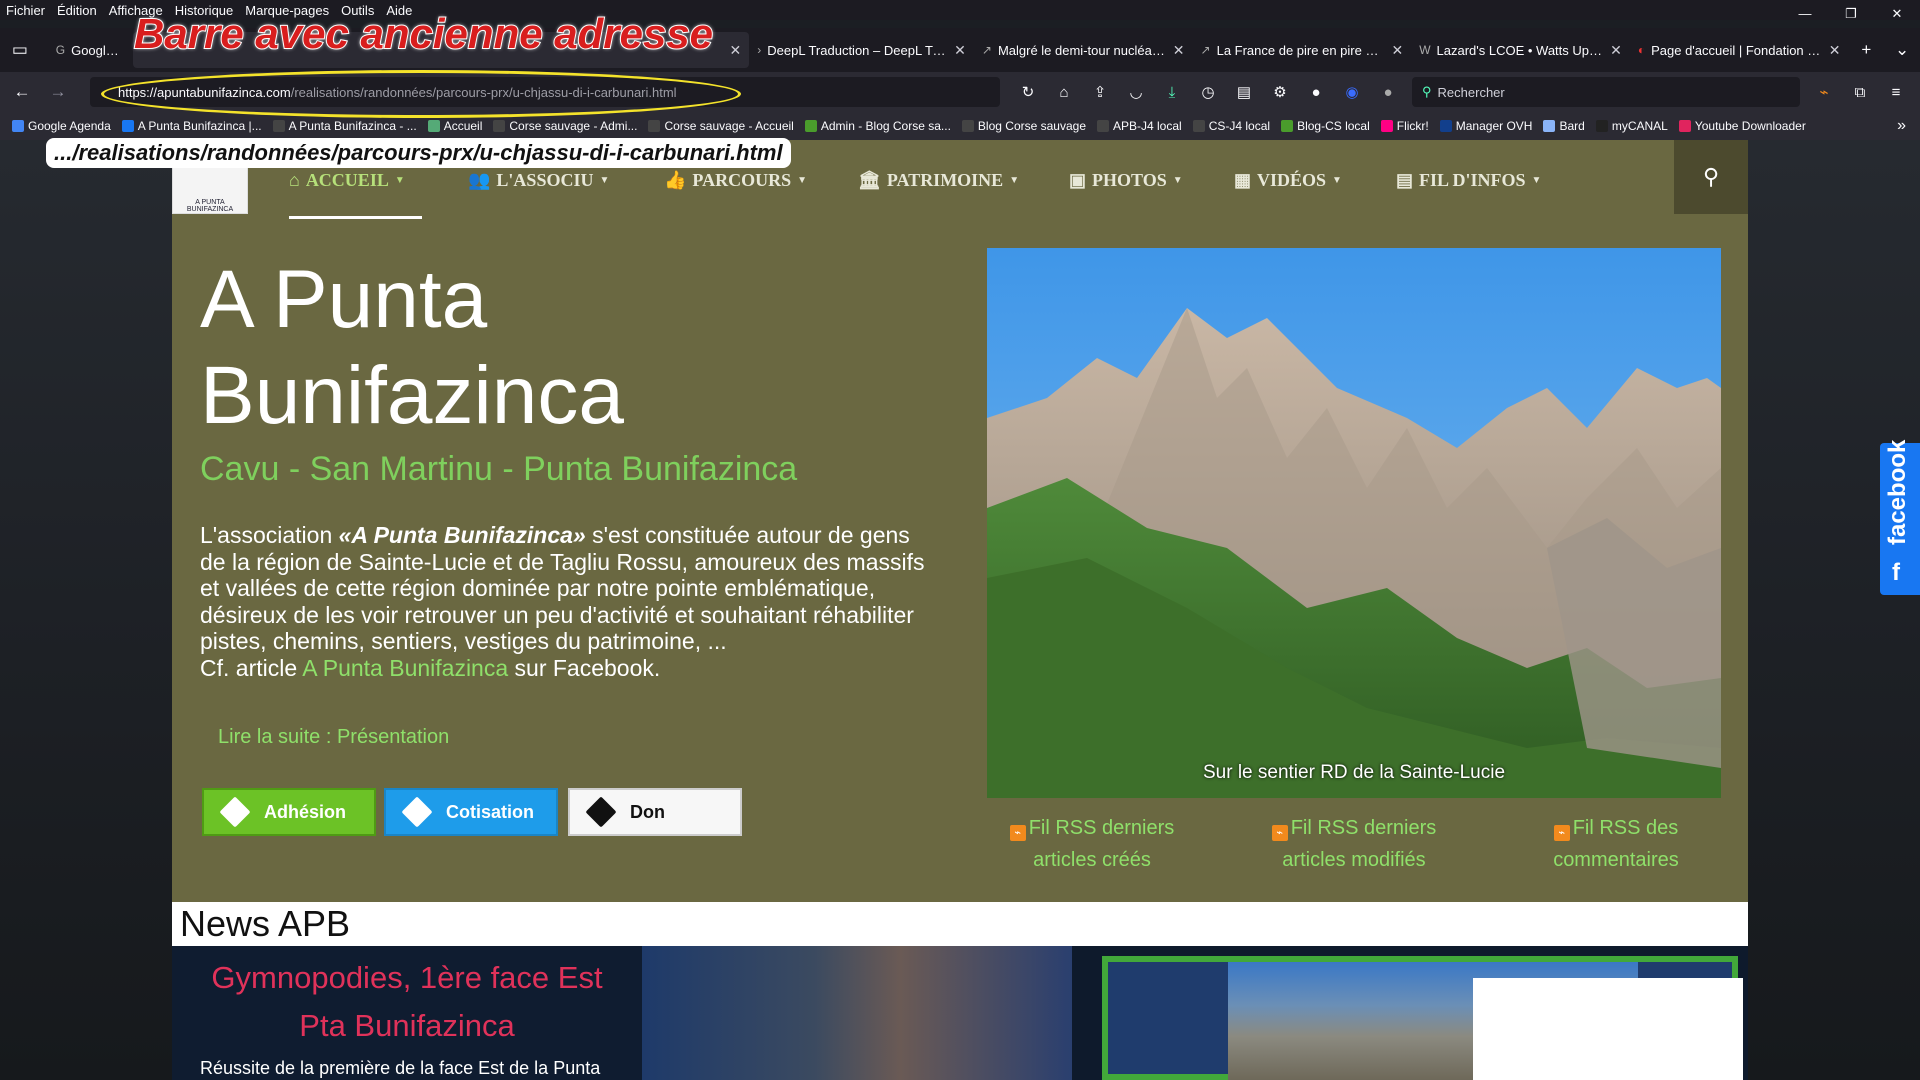 This screenshot has width=1920, height=1080. What do you see at coordinates (1316, 92) in the screenshot?
I see `pinterest-icon: ●` at bounding box center [1316, 92].